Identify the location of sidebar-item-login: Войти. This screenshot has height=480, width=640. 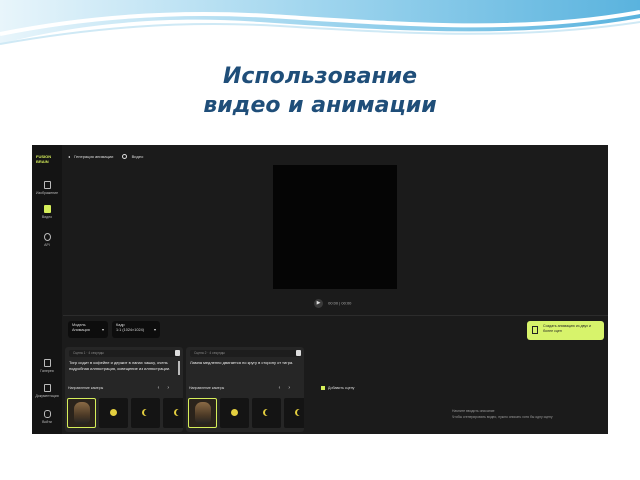
(47, 417).